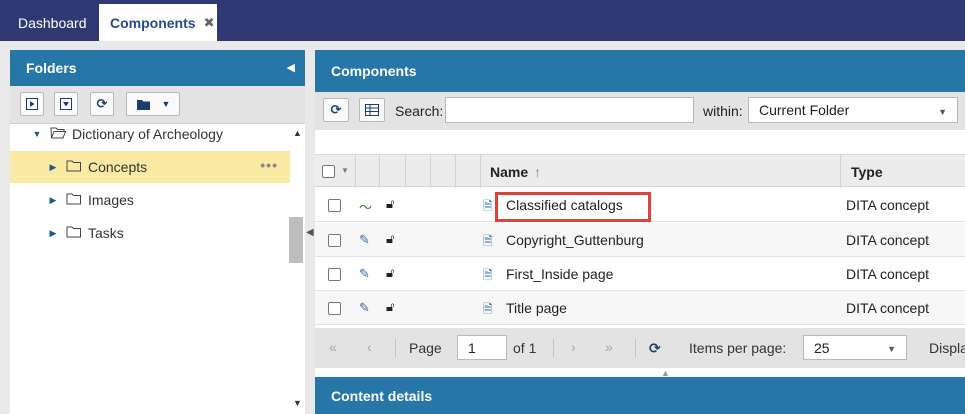 This screenshot has height=414, width=965. Describe the element at coordinates (153, 22) in the screenshot. I see `tab-components-label: Components` at that location.